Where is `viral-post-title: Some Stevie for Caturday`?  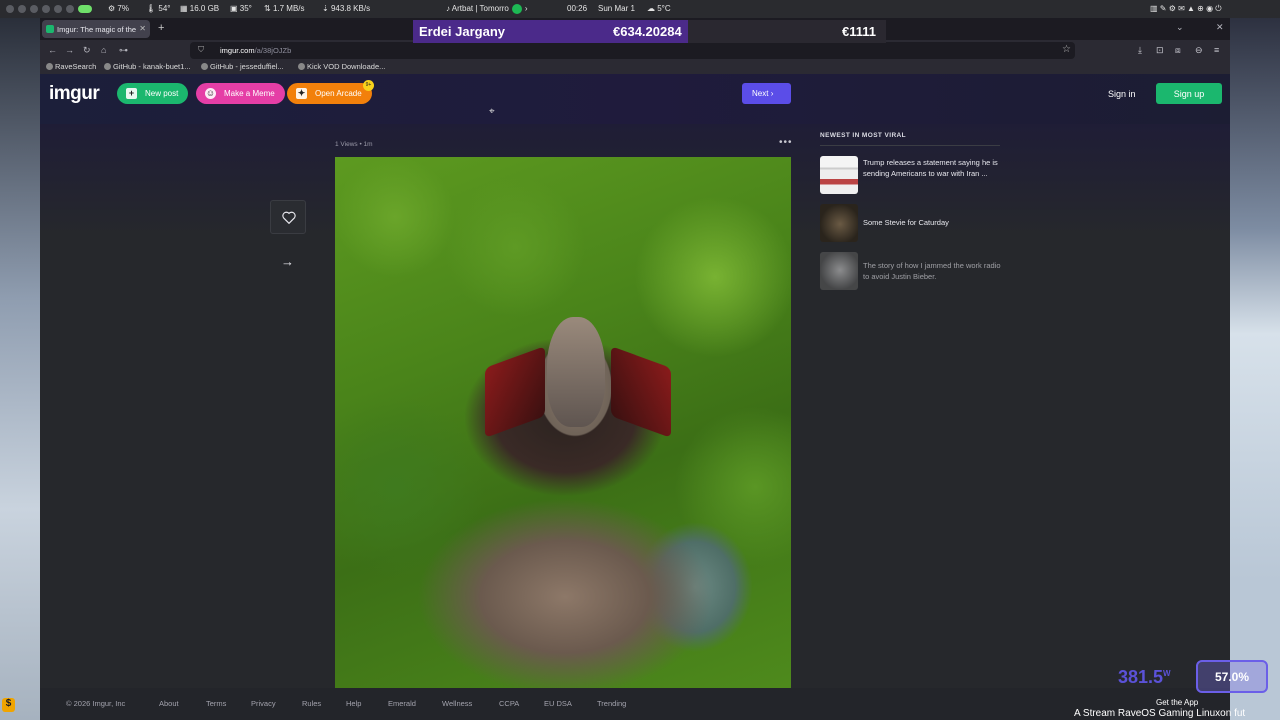
viral-post-title: Some Stevie for Caturday is located at coordinates (906, 222).